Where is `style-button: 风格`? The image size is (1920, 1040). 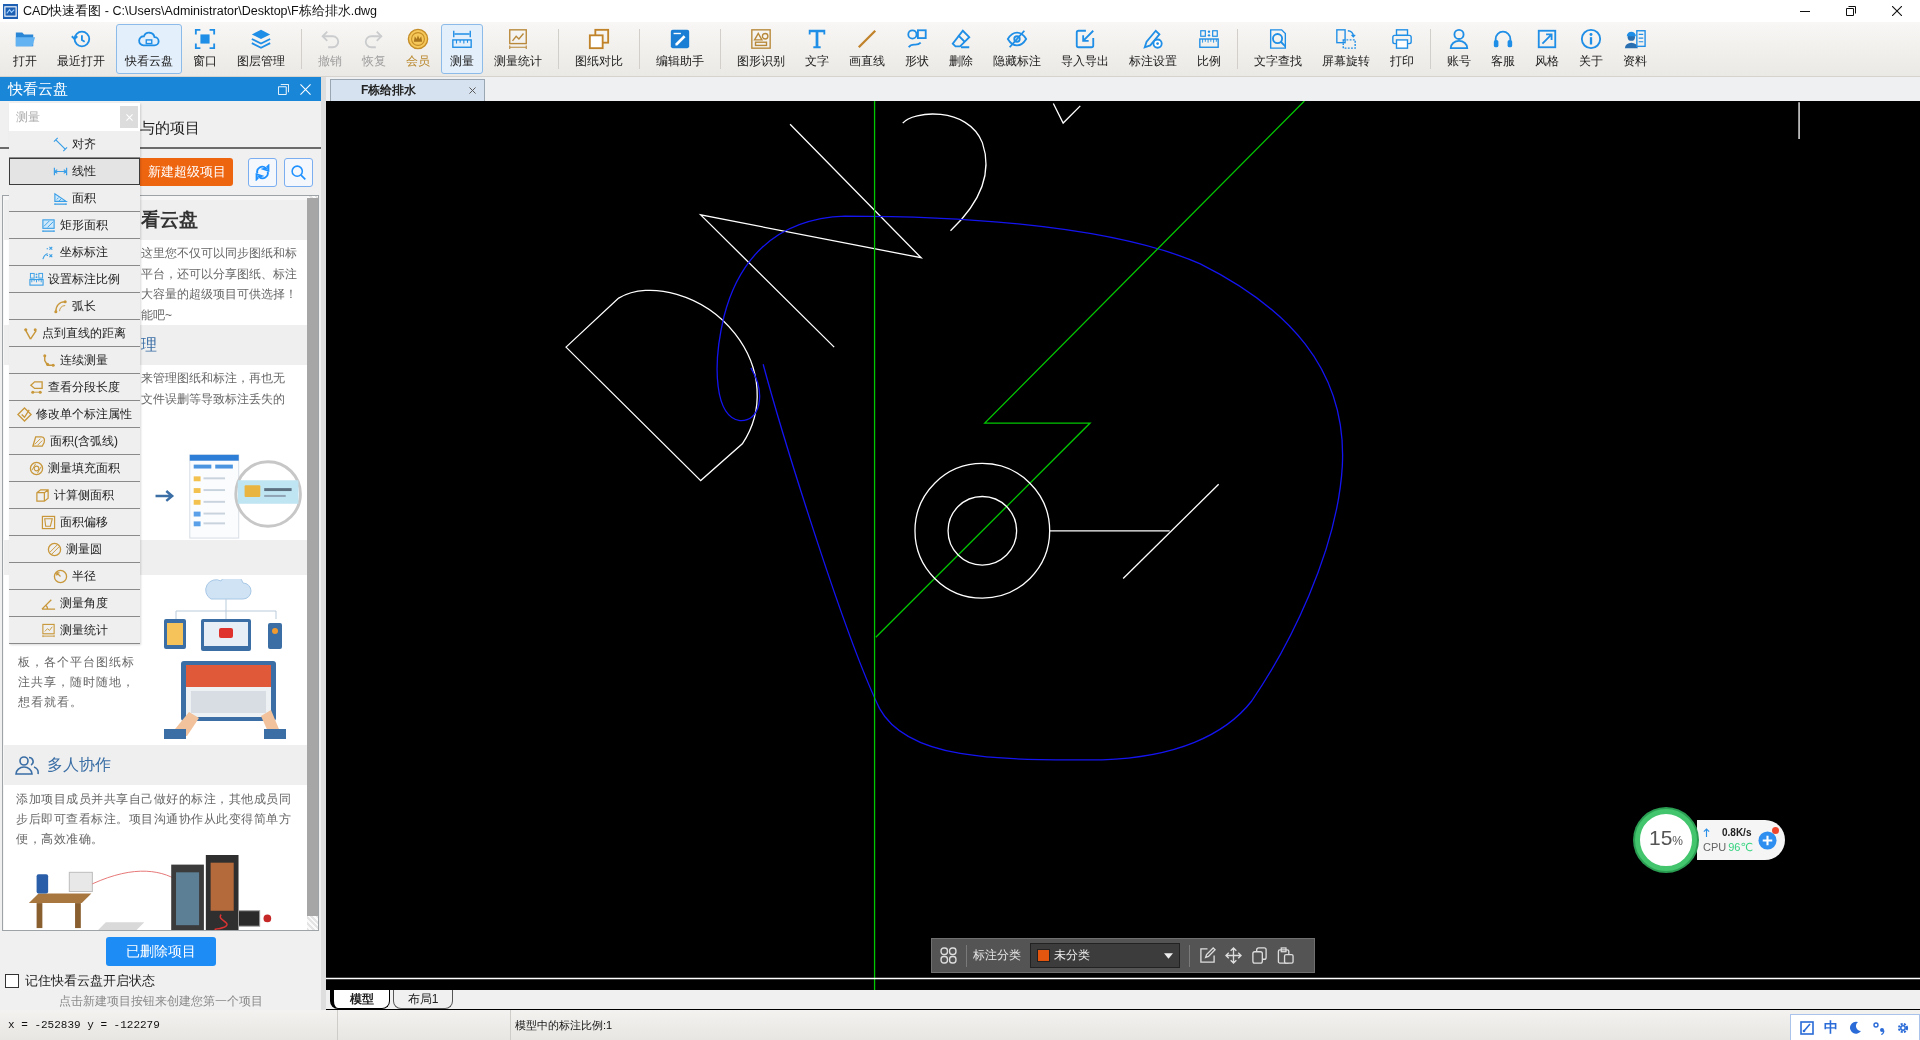 style-button: 风格 is located at coordinates (1547, 49).